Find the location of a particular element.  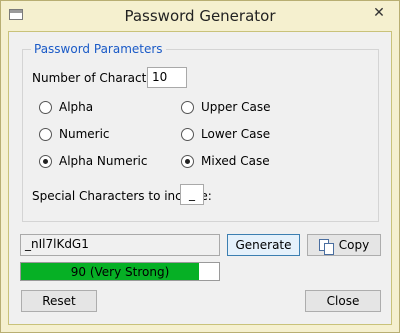

strength-meter: 90 (Very Strong) is located at coordinates (120, 271).